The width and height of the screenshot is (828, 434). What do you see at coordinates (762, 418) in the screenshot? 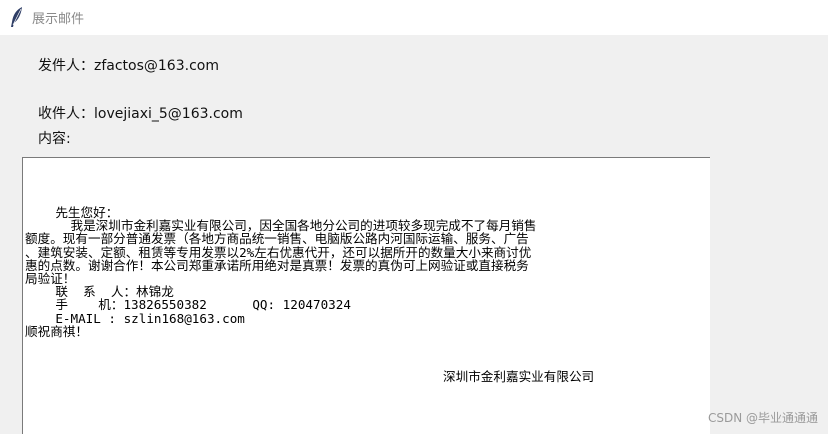
I see `watermark: CSDN @毕业通通通` at bounding box center [762, 418].